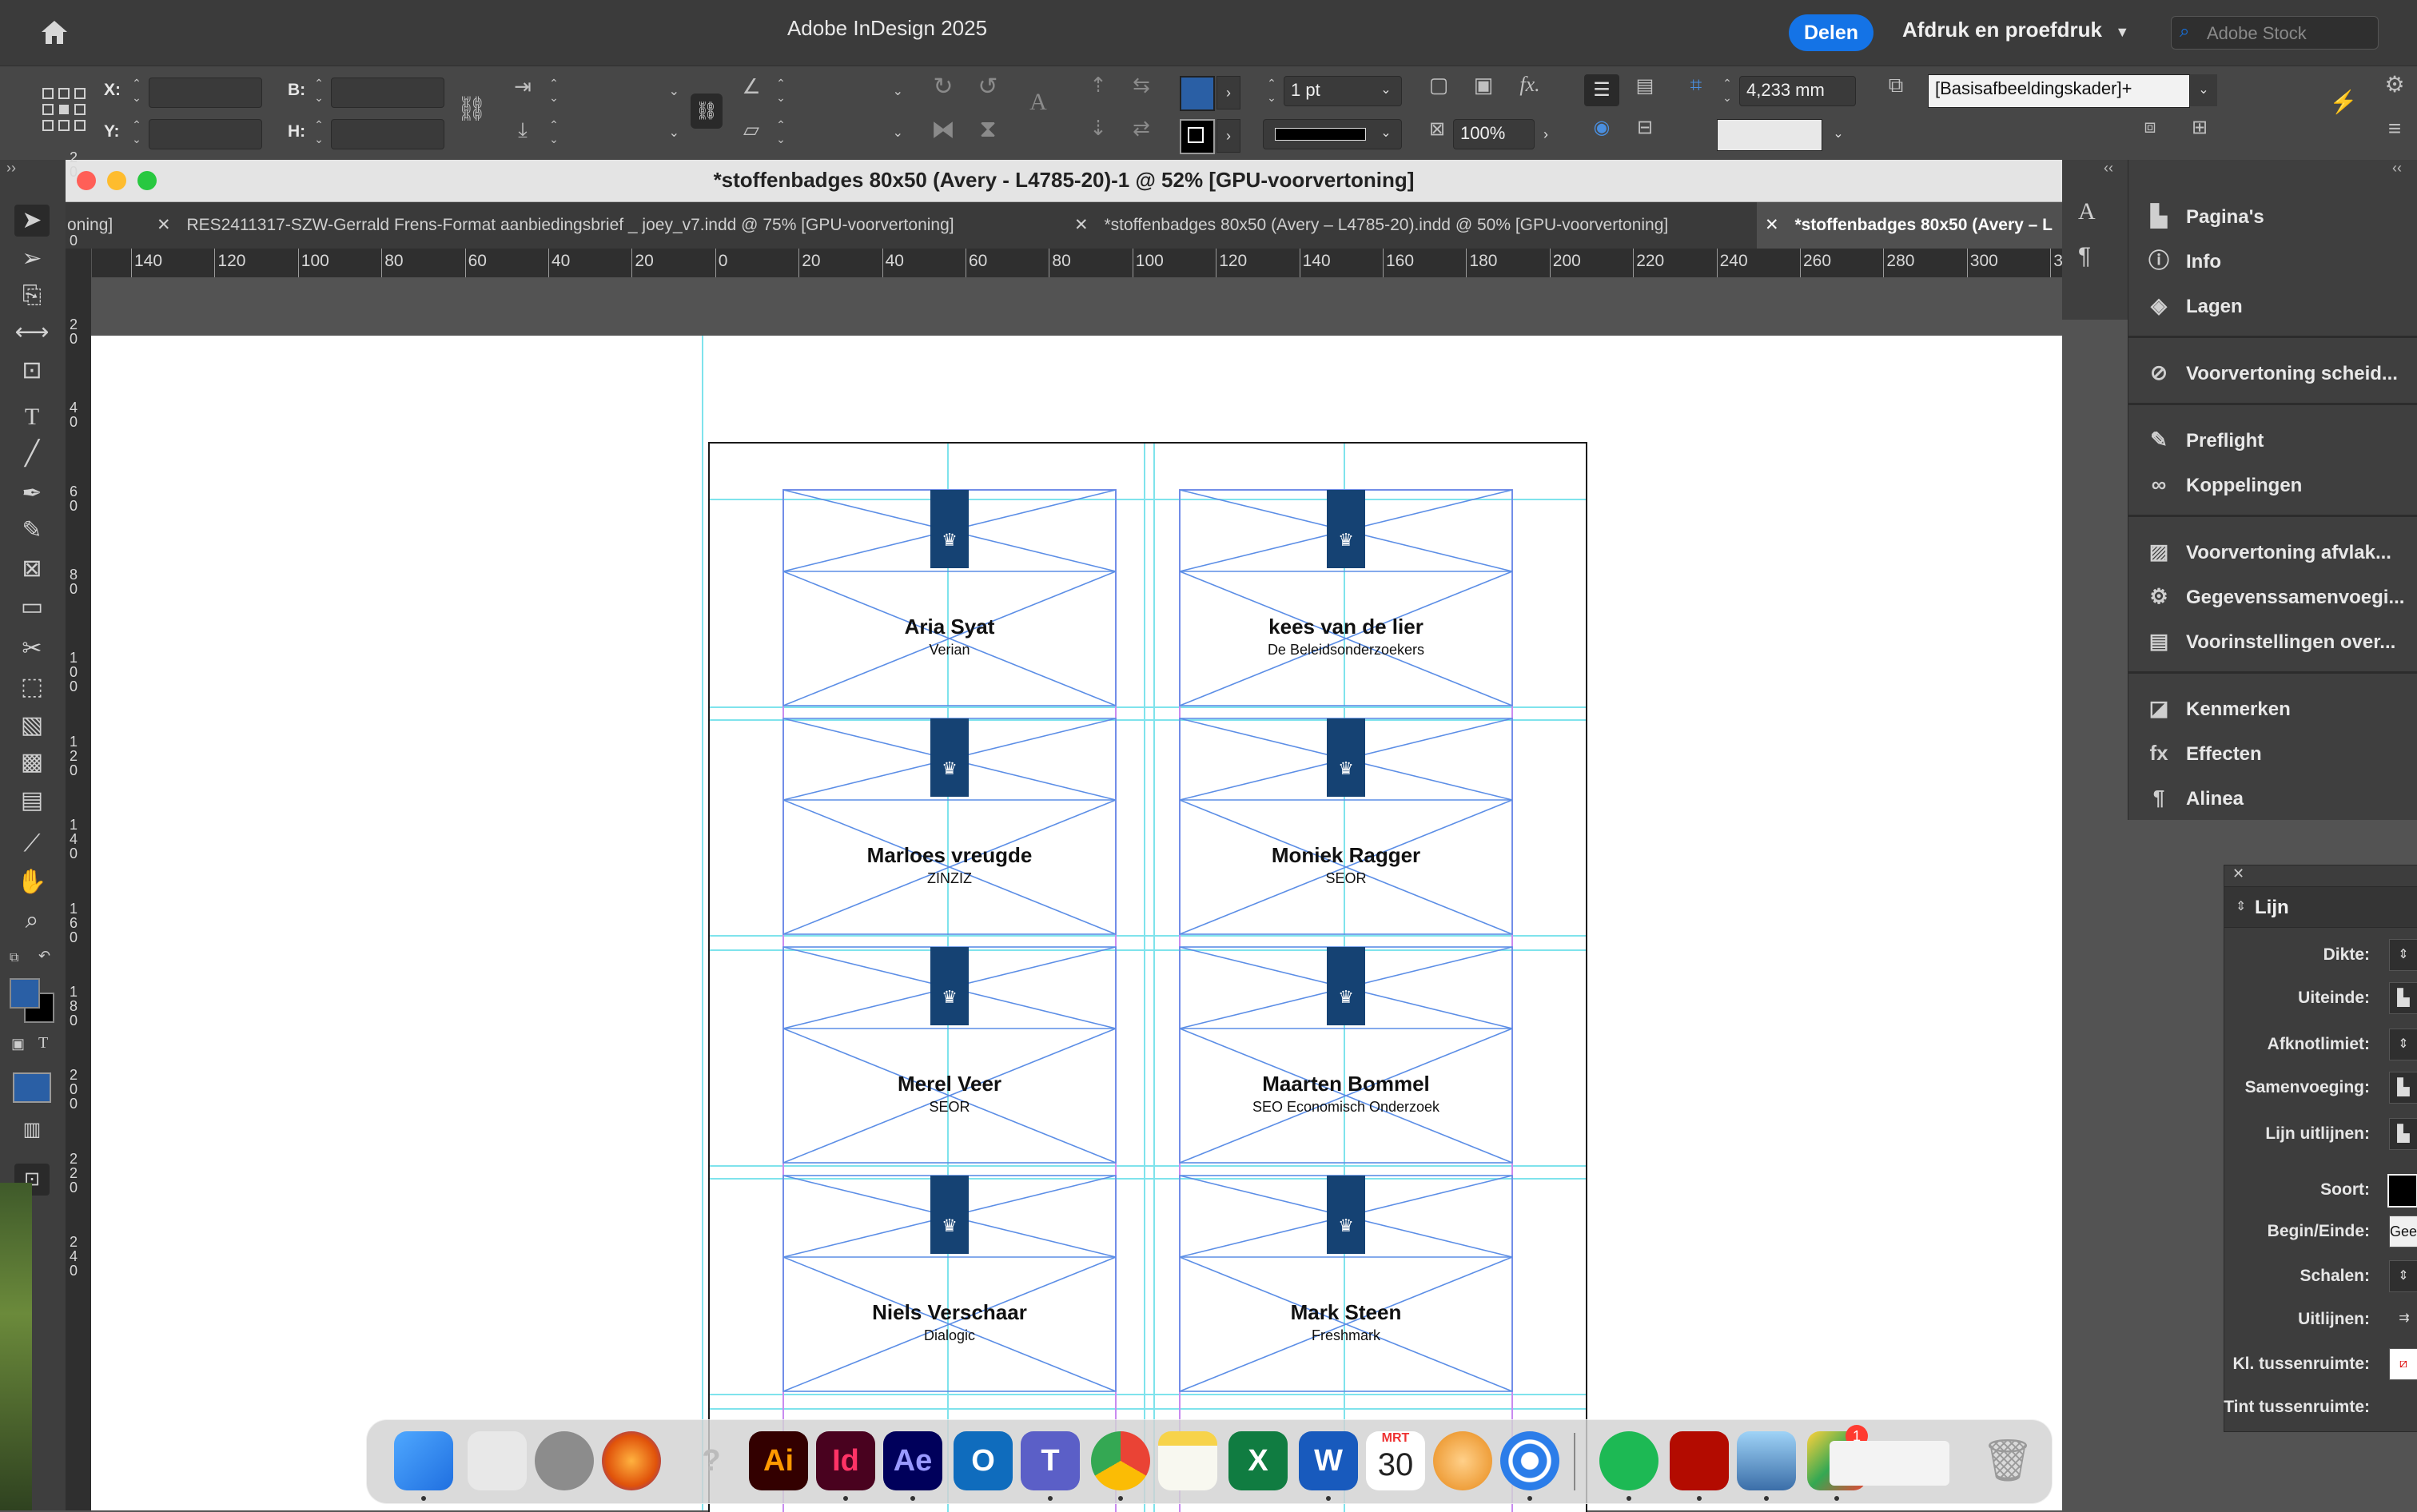 This screenshot has width=2417, height=1512. What do you see at coordinates (1197, 93) in the screenshot?
I see `fill-swatch` at bounding box center [1197, 93].